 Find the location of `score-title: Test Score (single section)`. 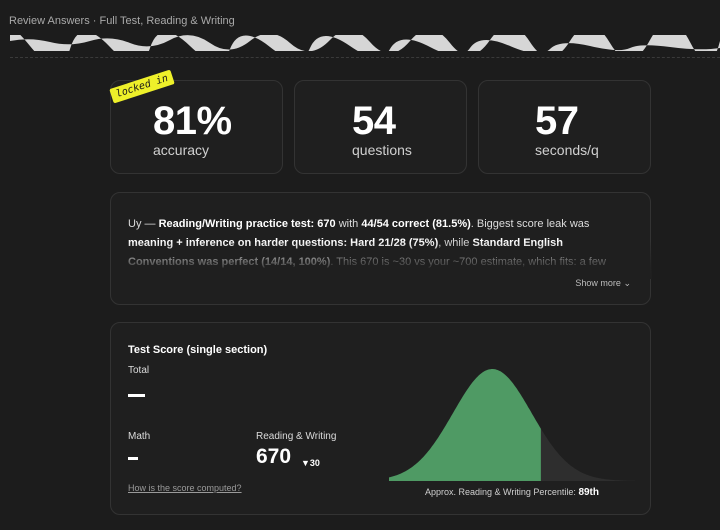

score-title: Test Score (single section) is located at coordinates (198, 350).